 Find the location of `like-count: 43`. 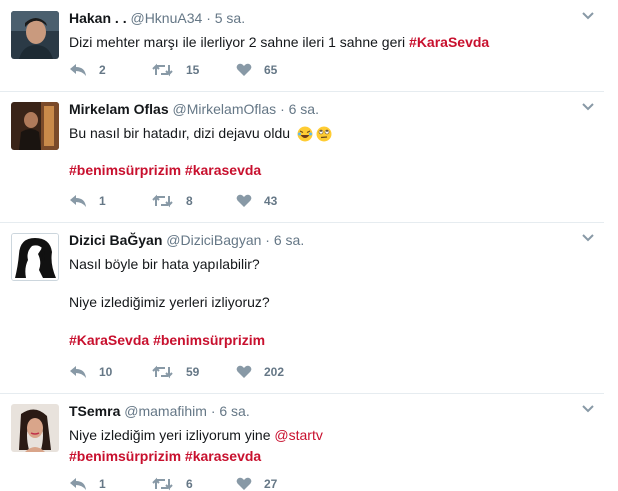

like-count: 43 is located at coordinates (271, 201).